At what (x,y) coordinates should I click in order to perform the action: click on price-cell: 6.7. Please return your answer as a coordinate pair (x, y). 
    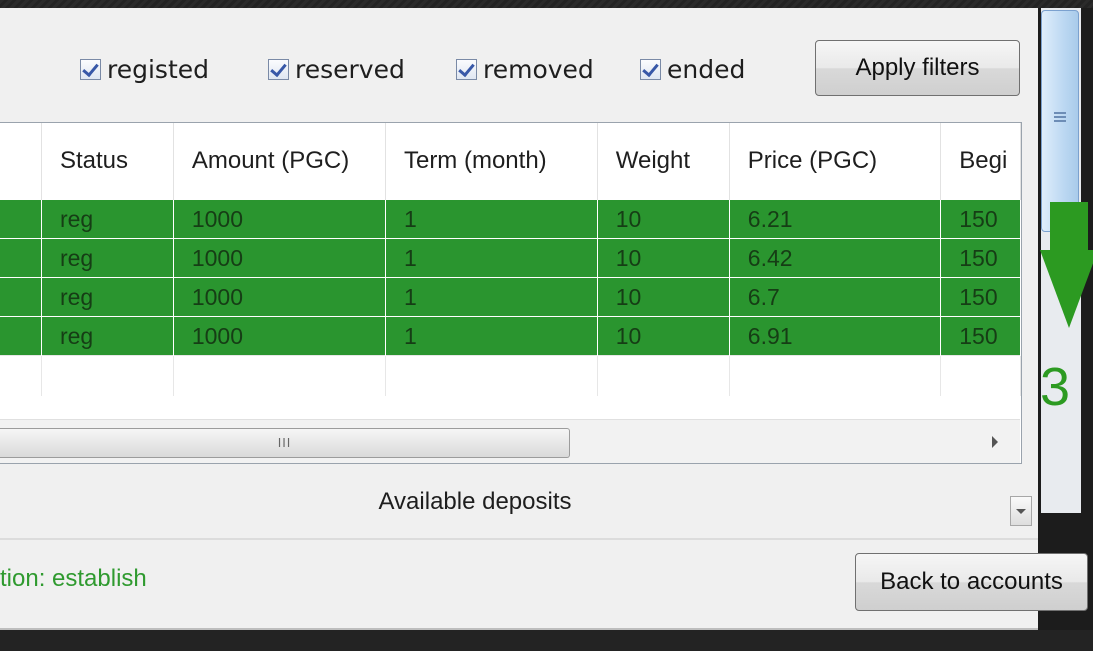
    Looking at the image, I should click on (835, 297).